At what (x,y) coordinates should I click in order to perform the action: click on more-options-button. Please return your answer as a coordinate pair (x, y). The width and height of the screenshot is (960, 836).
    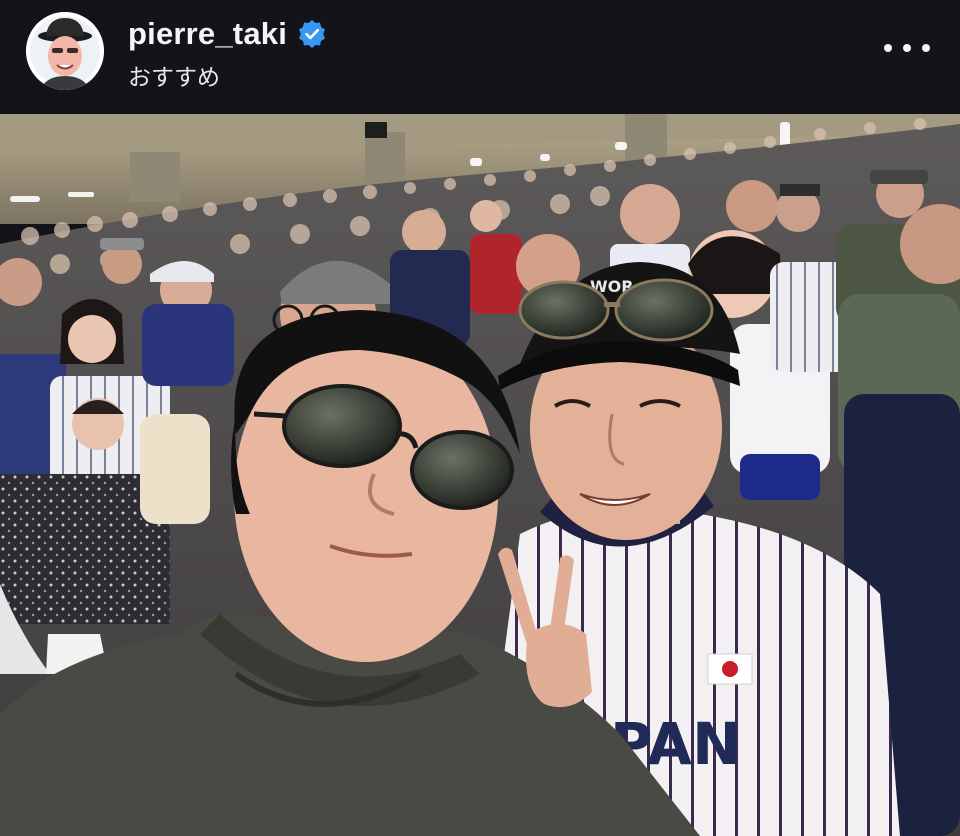
    Looking at the image, I should click on (907, 48).